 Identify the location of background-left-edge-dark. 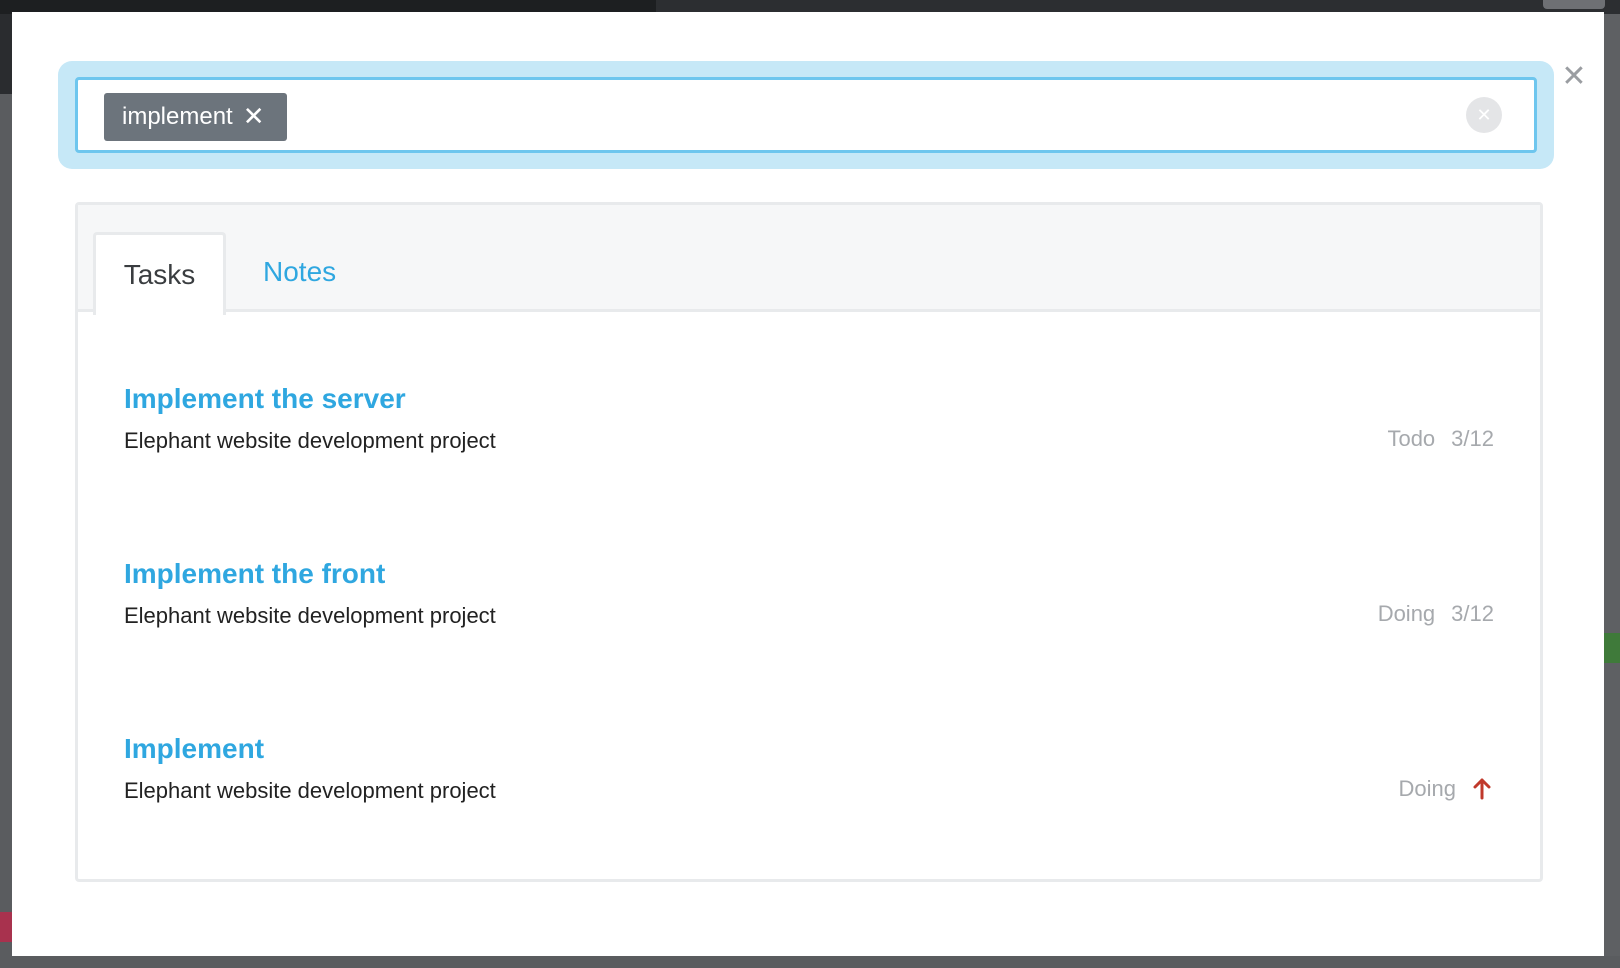
(6, 54).